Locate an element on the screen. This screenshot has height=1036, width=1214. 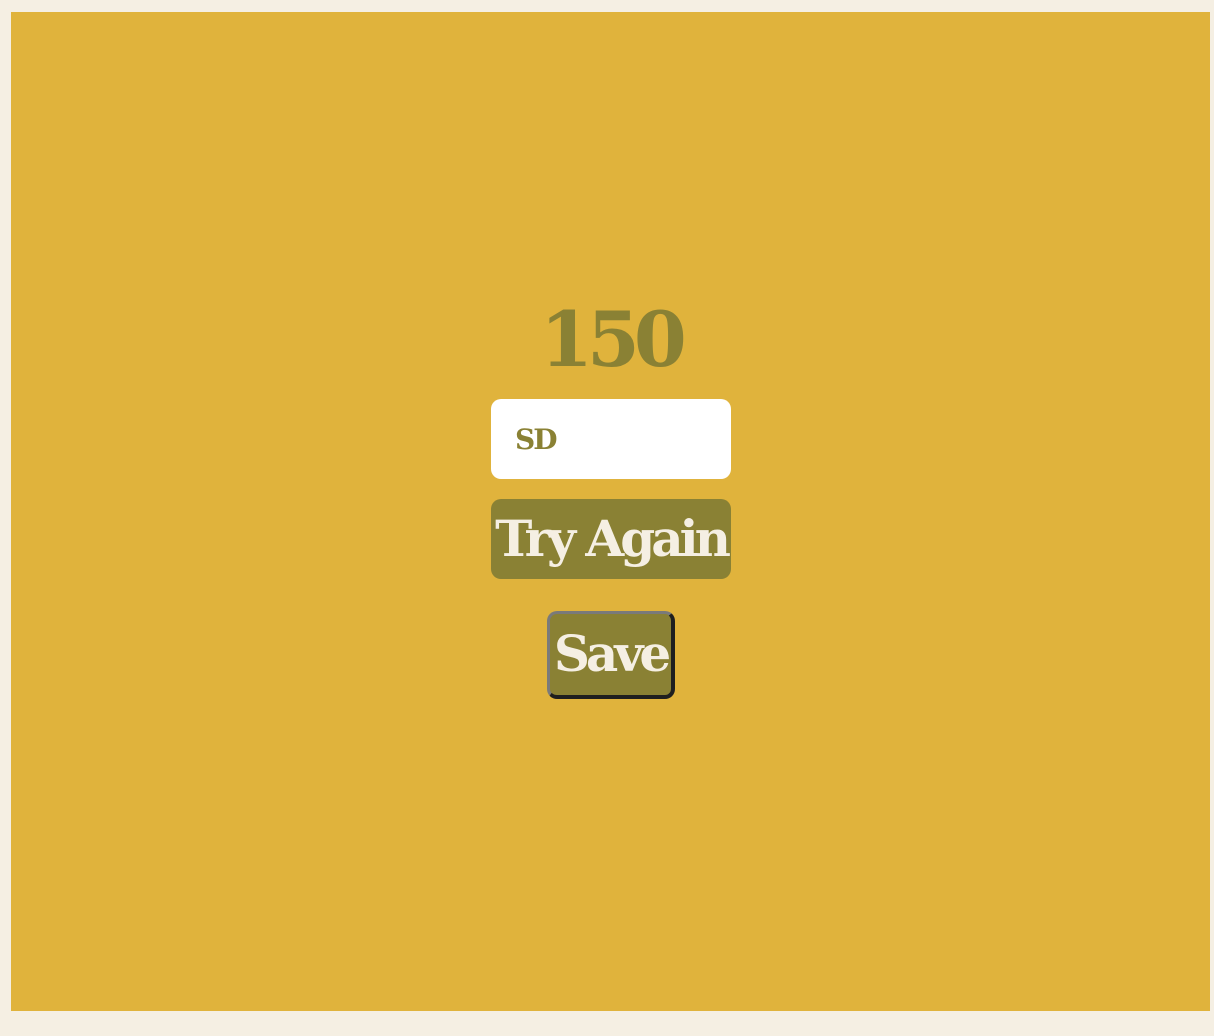
name-input is located at coordinates (611, 439).